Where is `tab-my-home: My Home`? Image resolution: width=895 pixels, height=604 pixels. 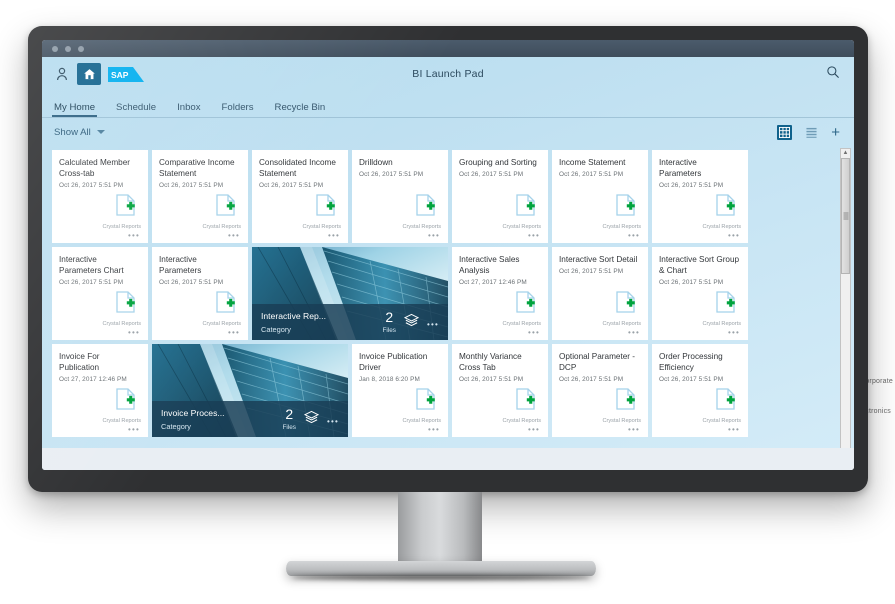 tab-my-home: My Home is located at coordinates (74, 109).